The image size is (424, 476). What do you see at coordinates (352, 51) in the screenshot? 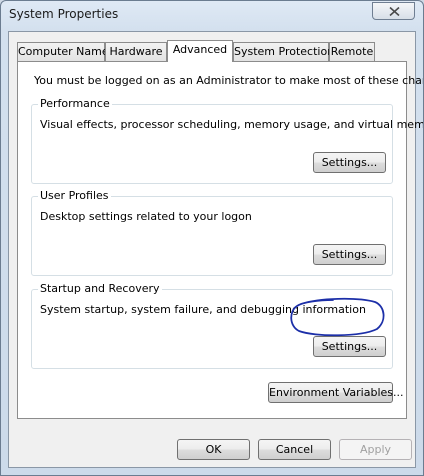
I see `tab-remote: Remote` at bounding box center [352, 51].